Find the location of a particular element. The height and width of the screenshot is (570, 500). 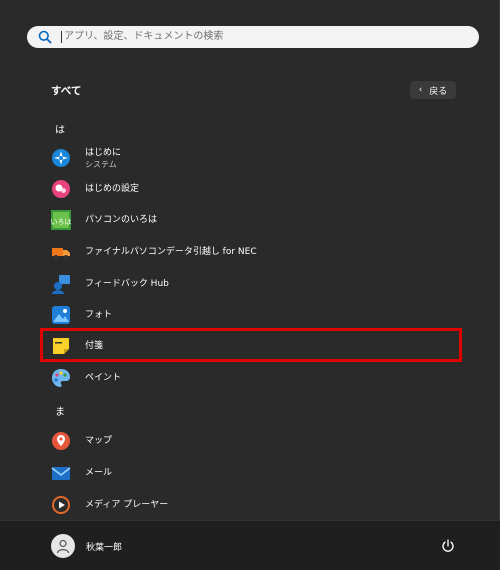

iroha-icon: いろは is located at coordinates (61, 220).